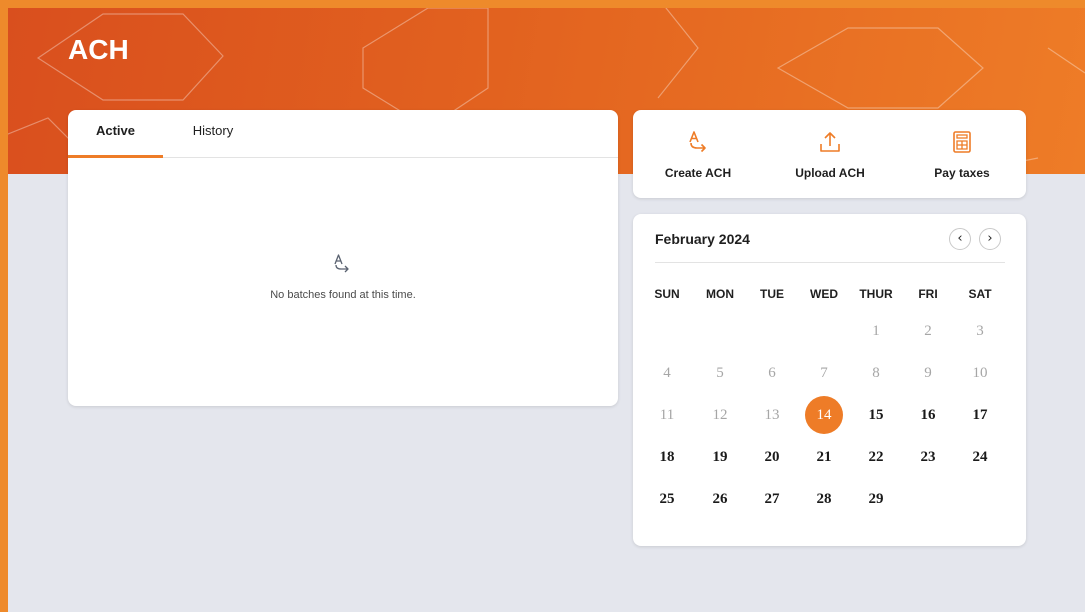  I want to click on upload-icon, so click(830, 142).